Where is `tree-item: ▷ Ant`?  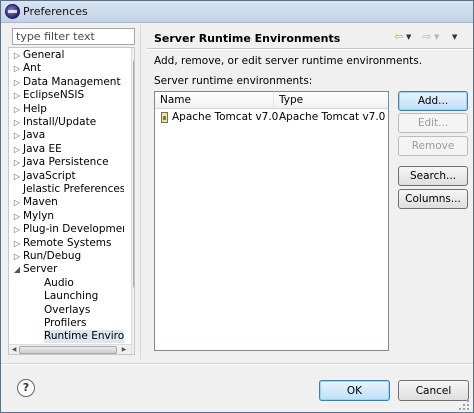
tree-item: ▷ Ant is located at coordinates (66, 68).